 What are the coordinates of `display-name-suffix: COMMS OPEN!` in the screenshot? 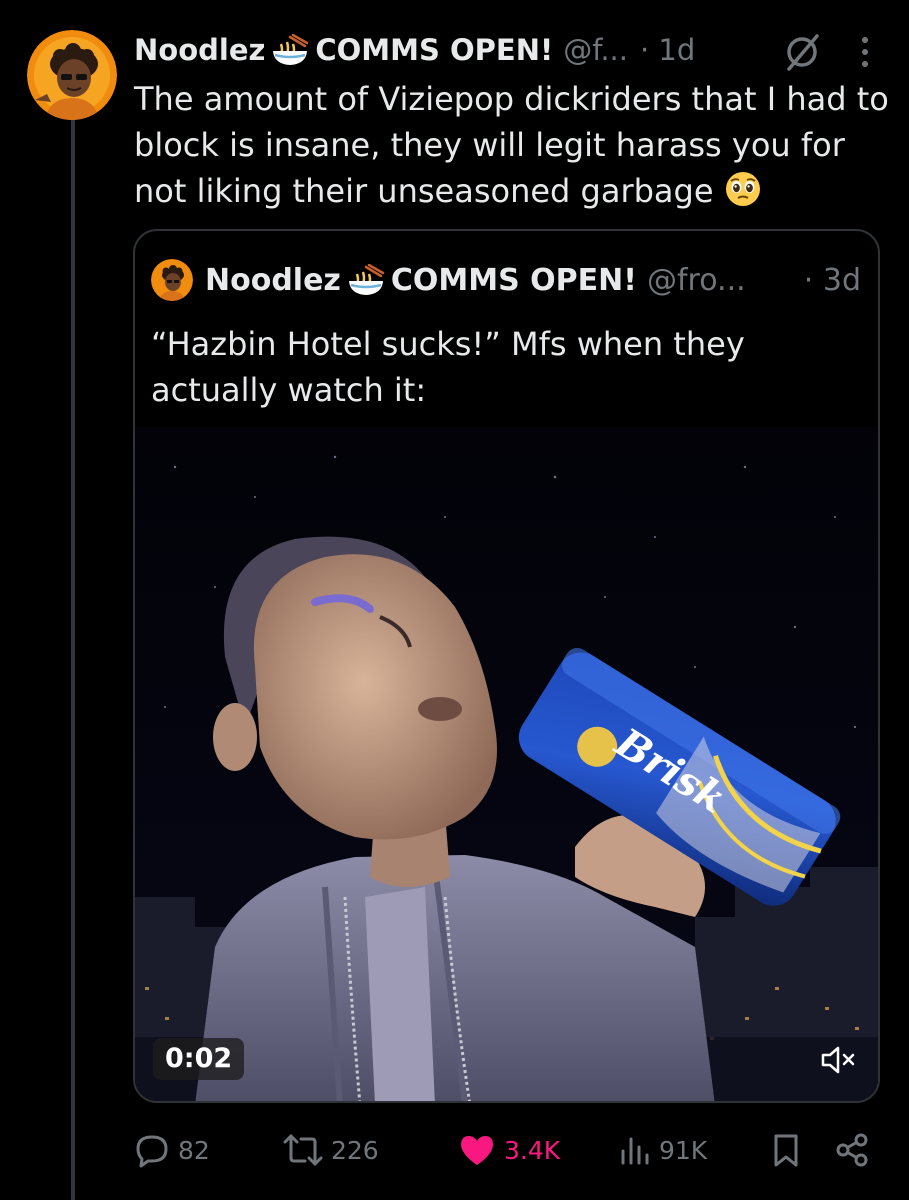 It's located at (434, 50).